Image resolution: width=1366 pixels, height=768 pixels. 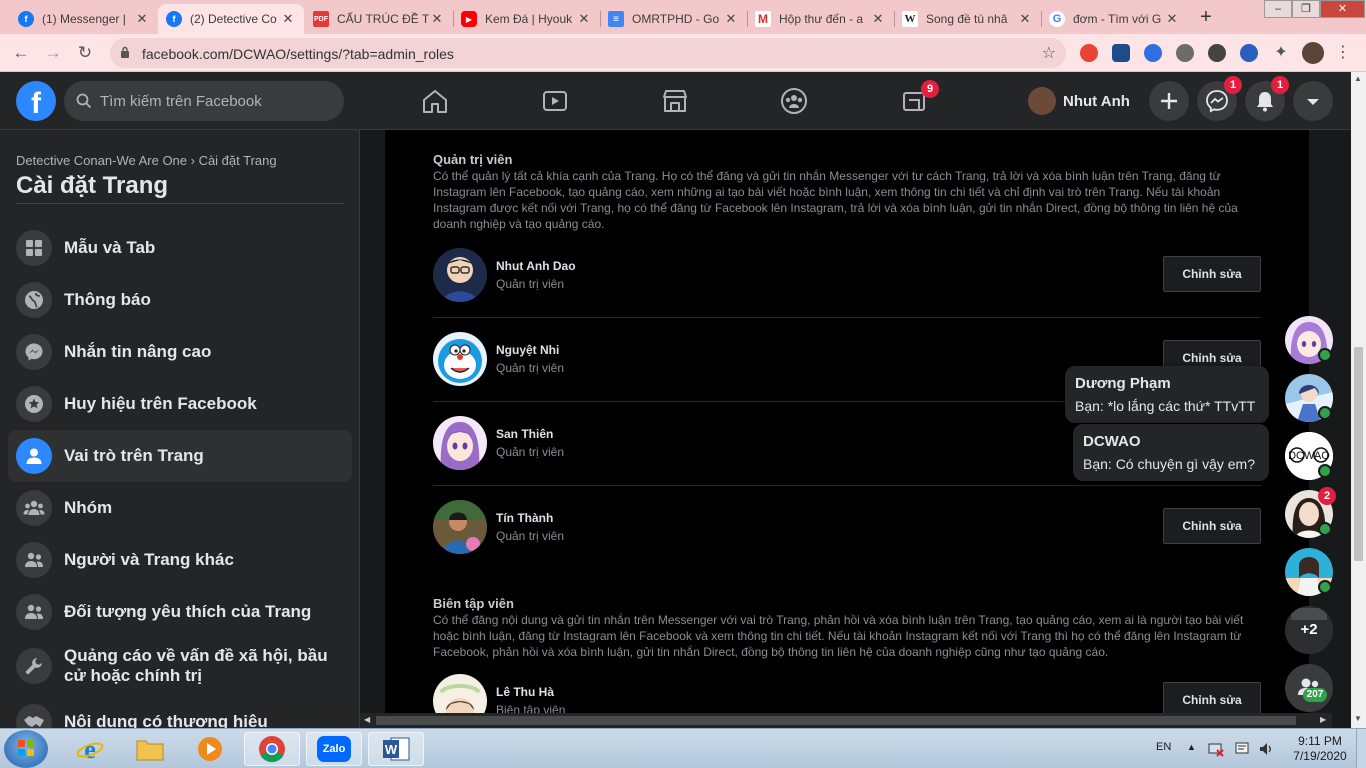 What do you see at coordinates (1049, 53) in the screenshot?
I see `bookmark-star-icon: ☆` at bounding box center [1049, 53].